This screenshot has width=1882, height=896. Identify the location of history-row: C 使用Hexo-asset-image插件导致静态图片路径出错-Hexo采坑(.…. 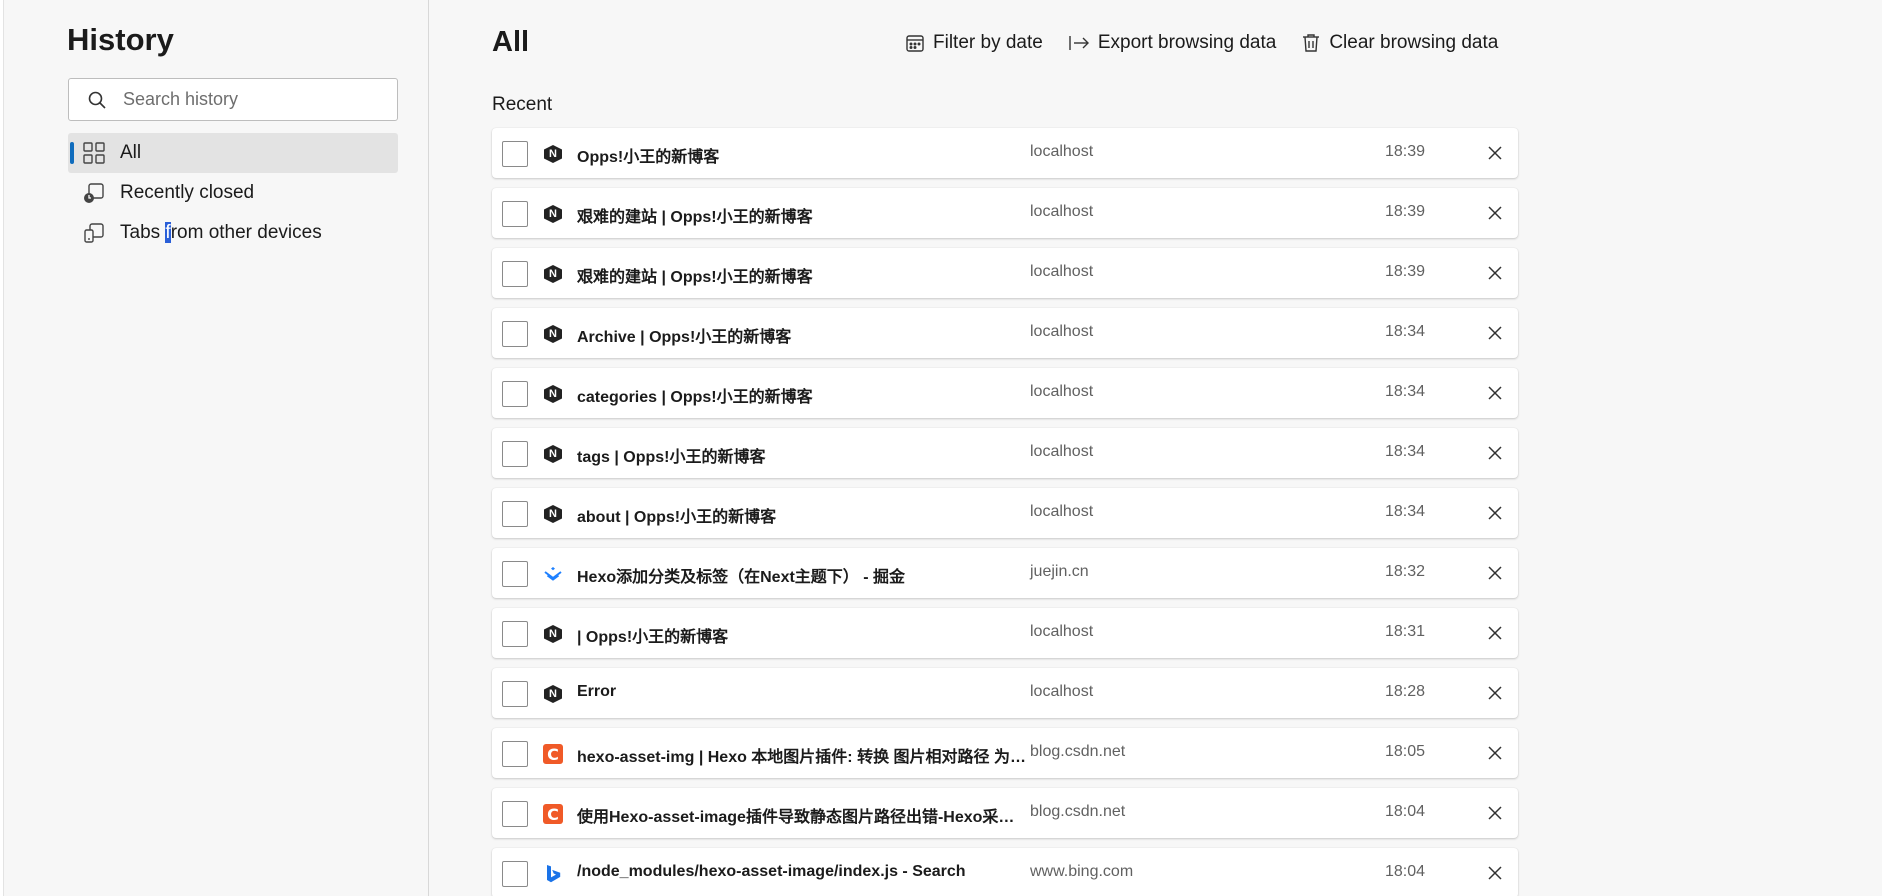
(1005, 813).